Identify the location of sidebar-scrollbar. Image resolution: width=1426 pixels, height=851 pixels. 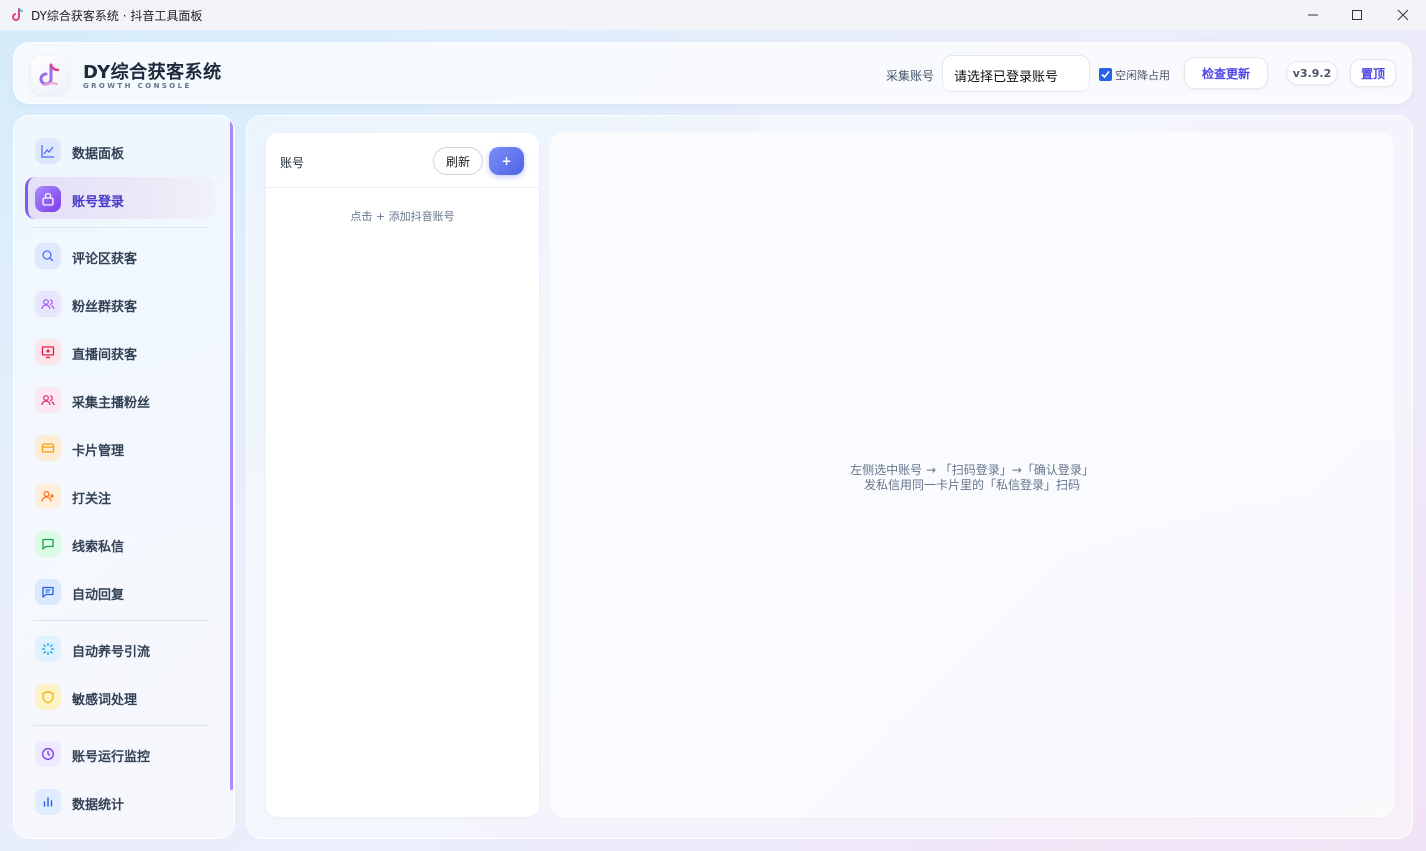
(231, 455).